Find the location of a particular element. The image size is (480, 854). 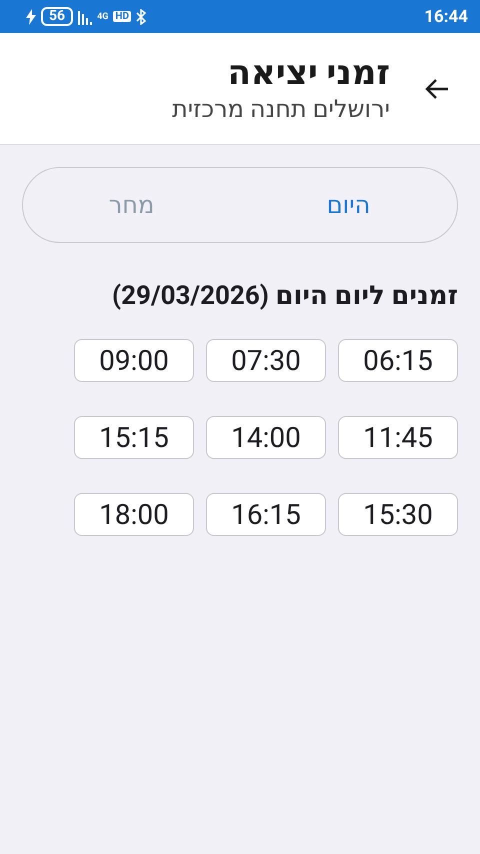

departure-time-button: 15:15 is located at coordinates (134, 437).